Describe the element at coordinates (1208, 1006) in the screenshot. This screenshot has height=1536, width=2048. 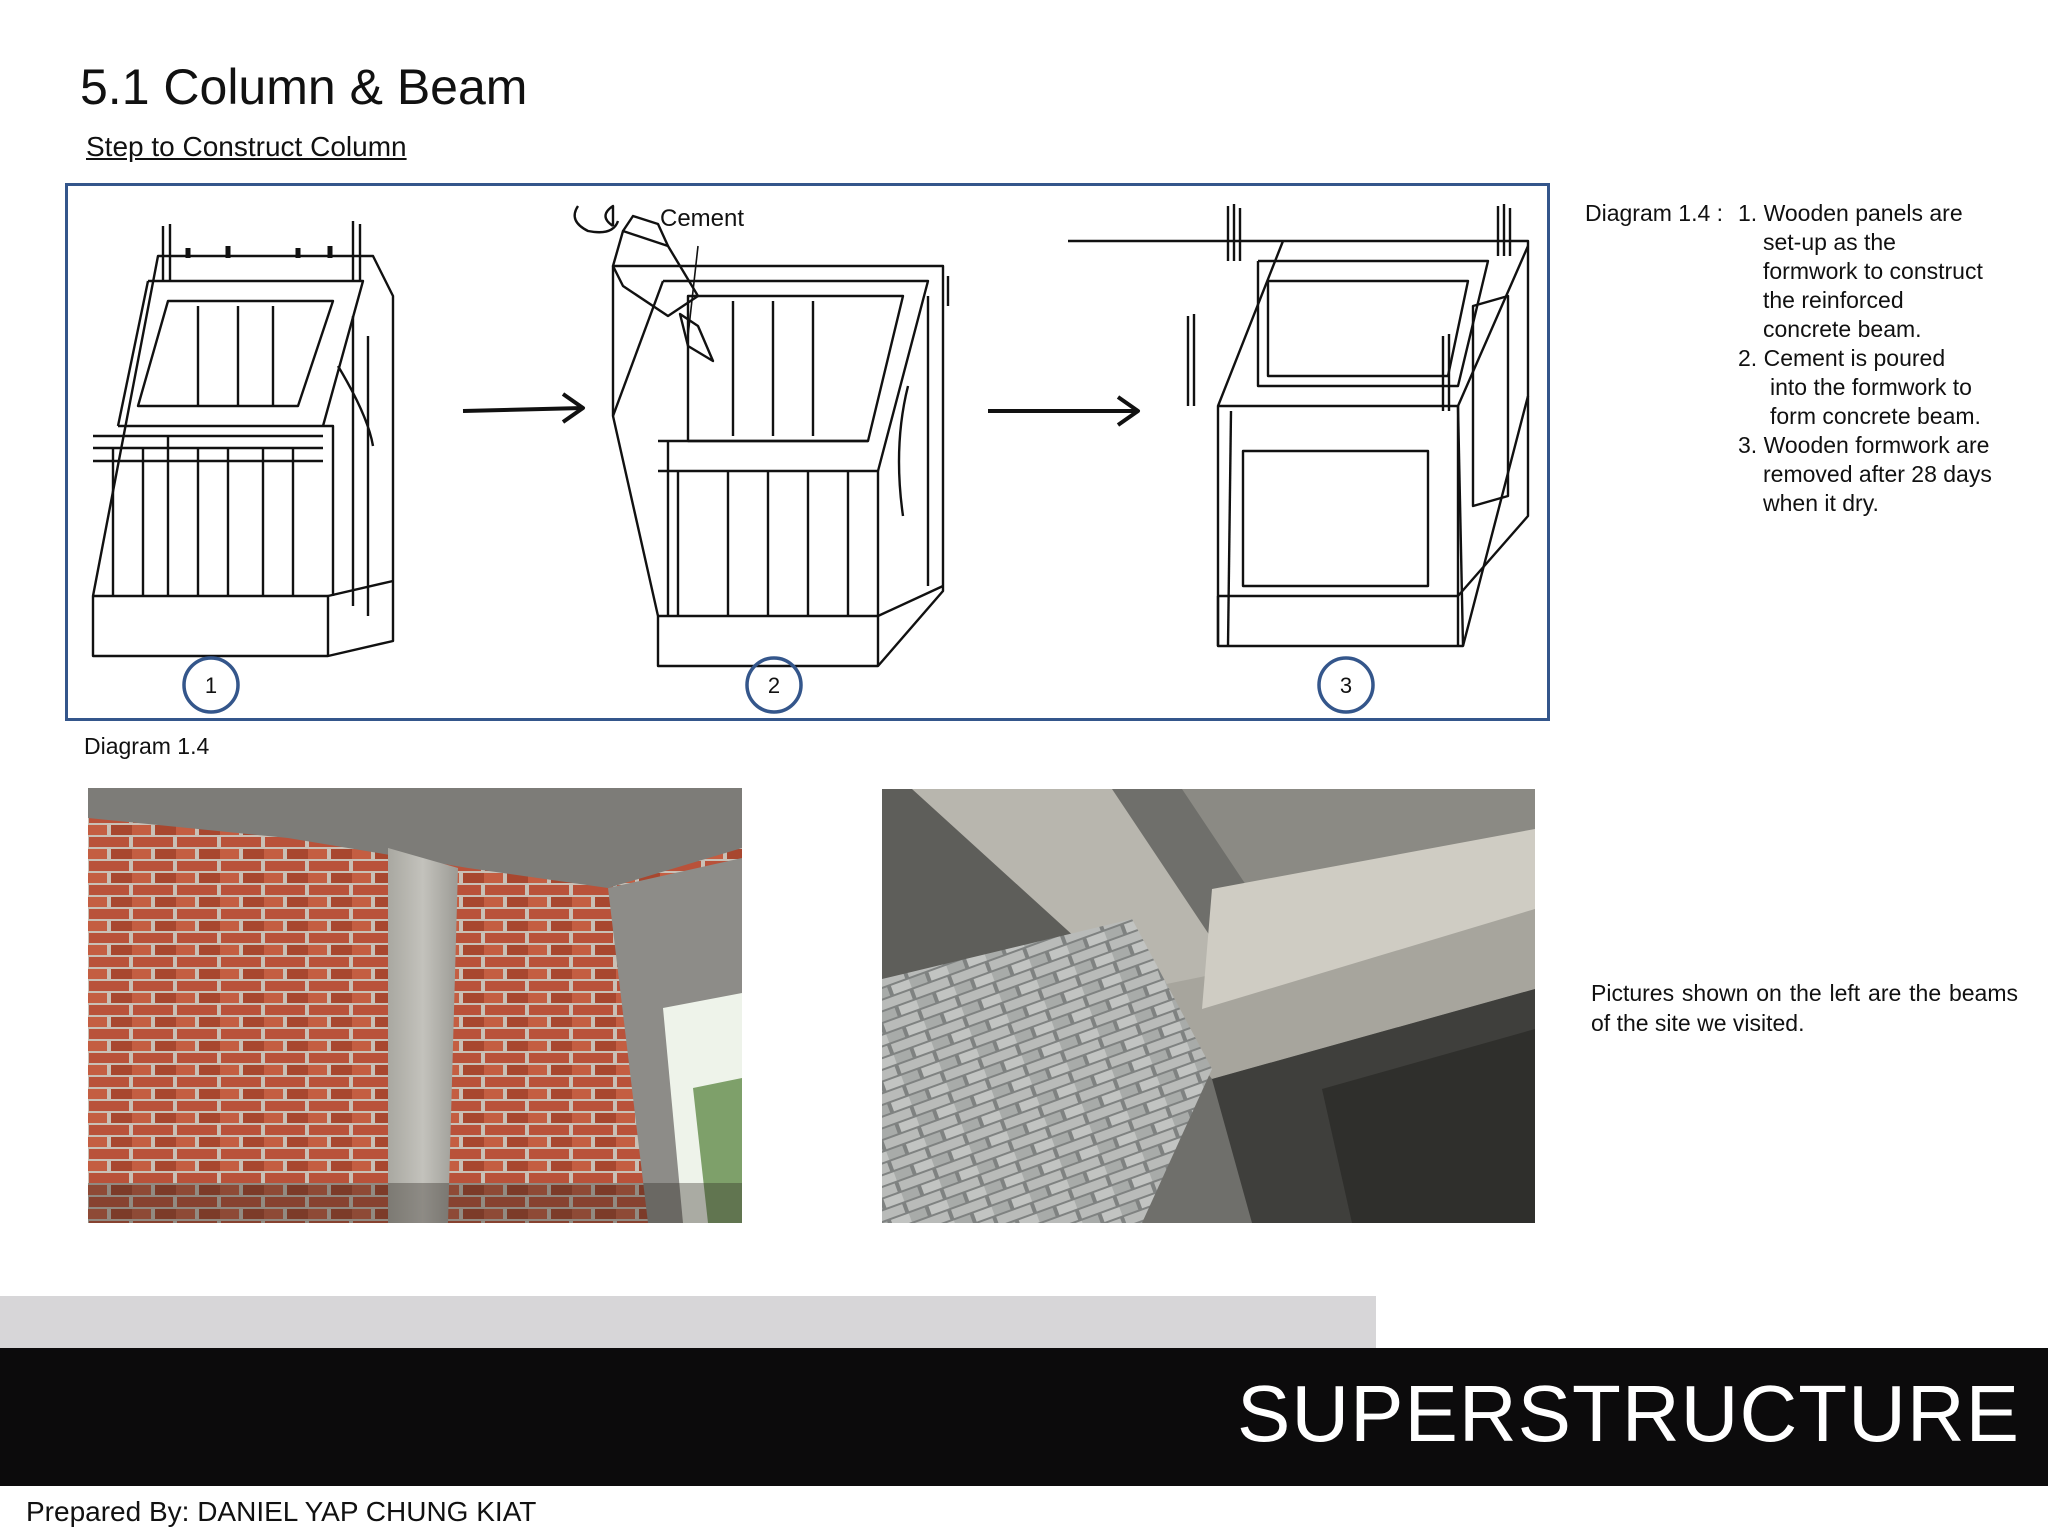
I see `site-photo-beam` at that location.